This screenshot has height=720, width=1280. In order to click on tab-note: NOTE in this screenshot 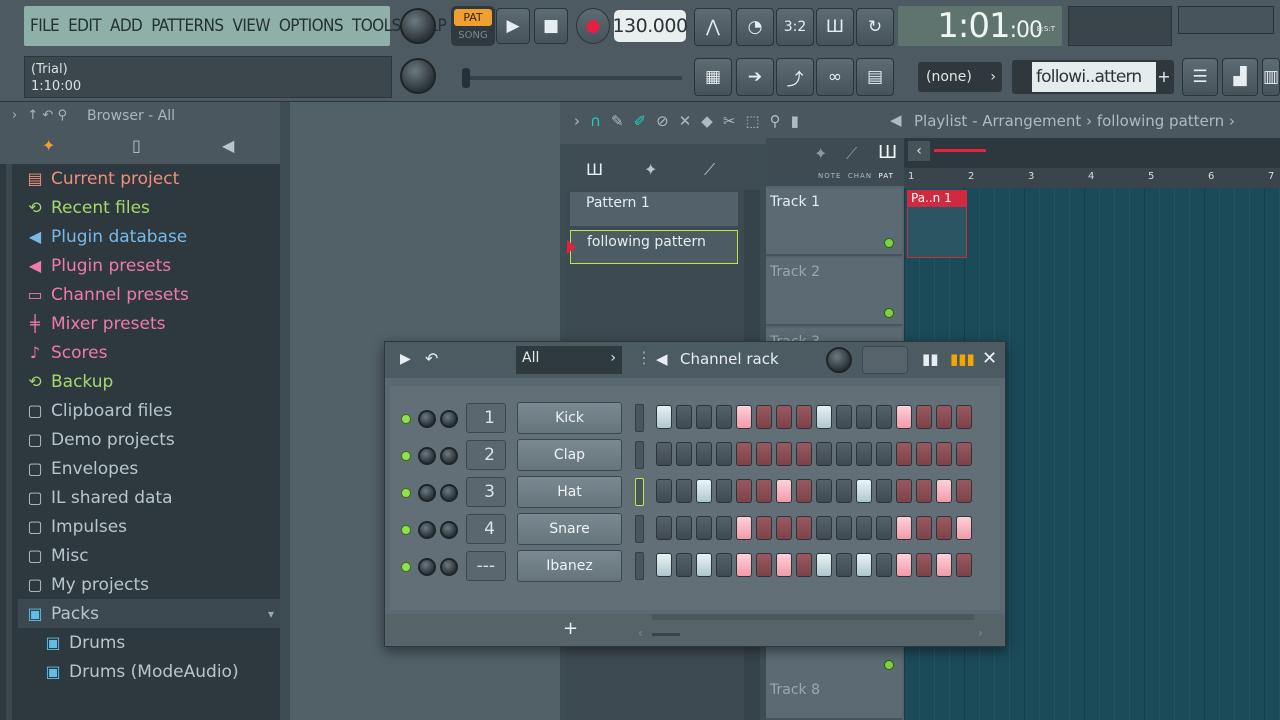, I will do `click(829, 176)`.